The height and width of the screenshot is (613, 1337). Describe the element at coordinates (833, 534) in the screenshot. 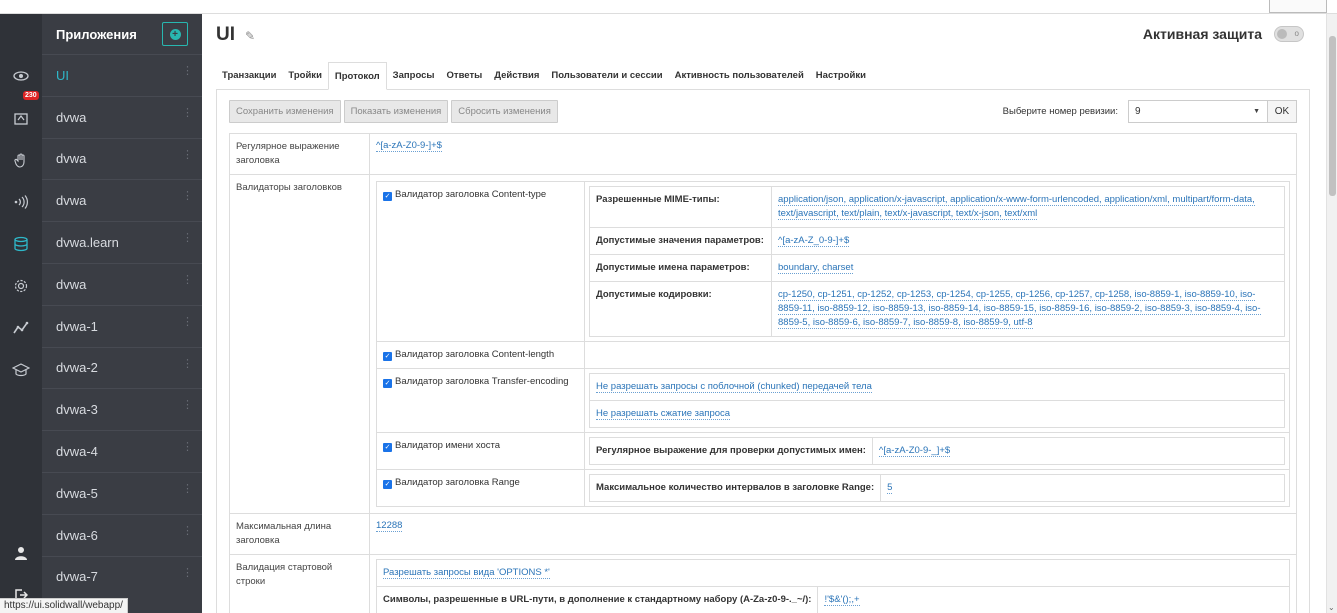

I see `setting-value: 12288` at that location.